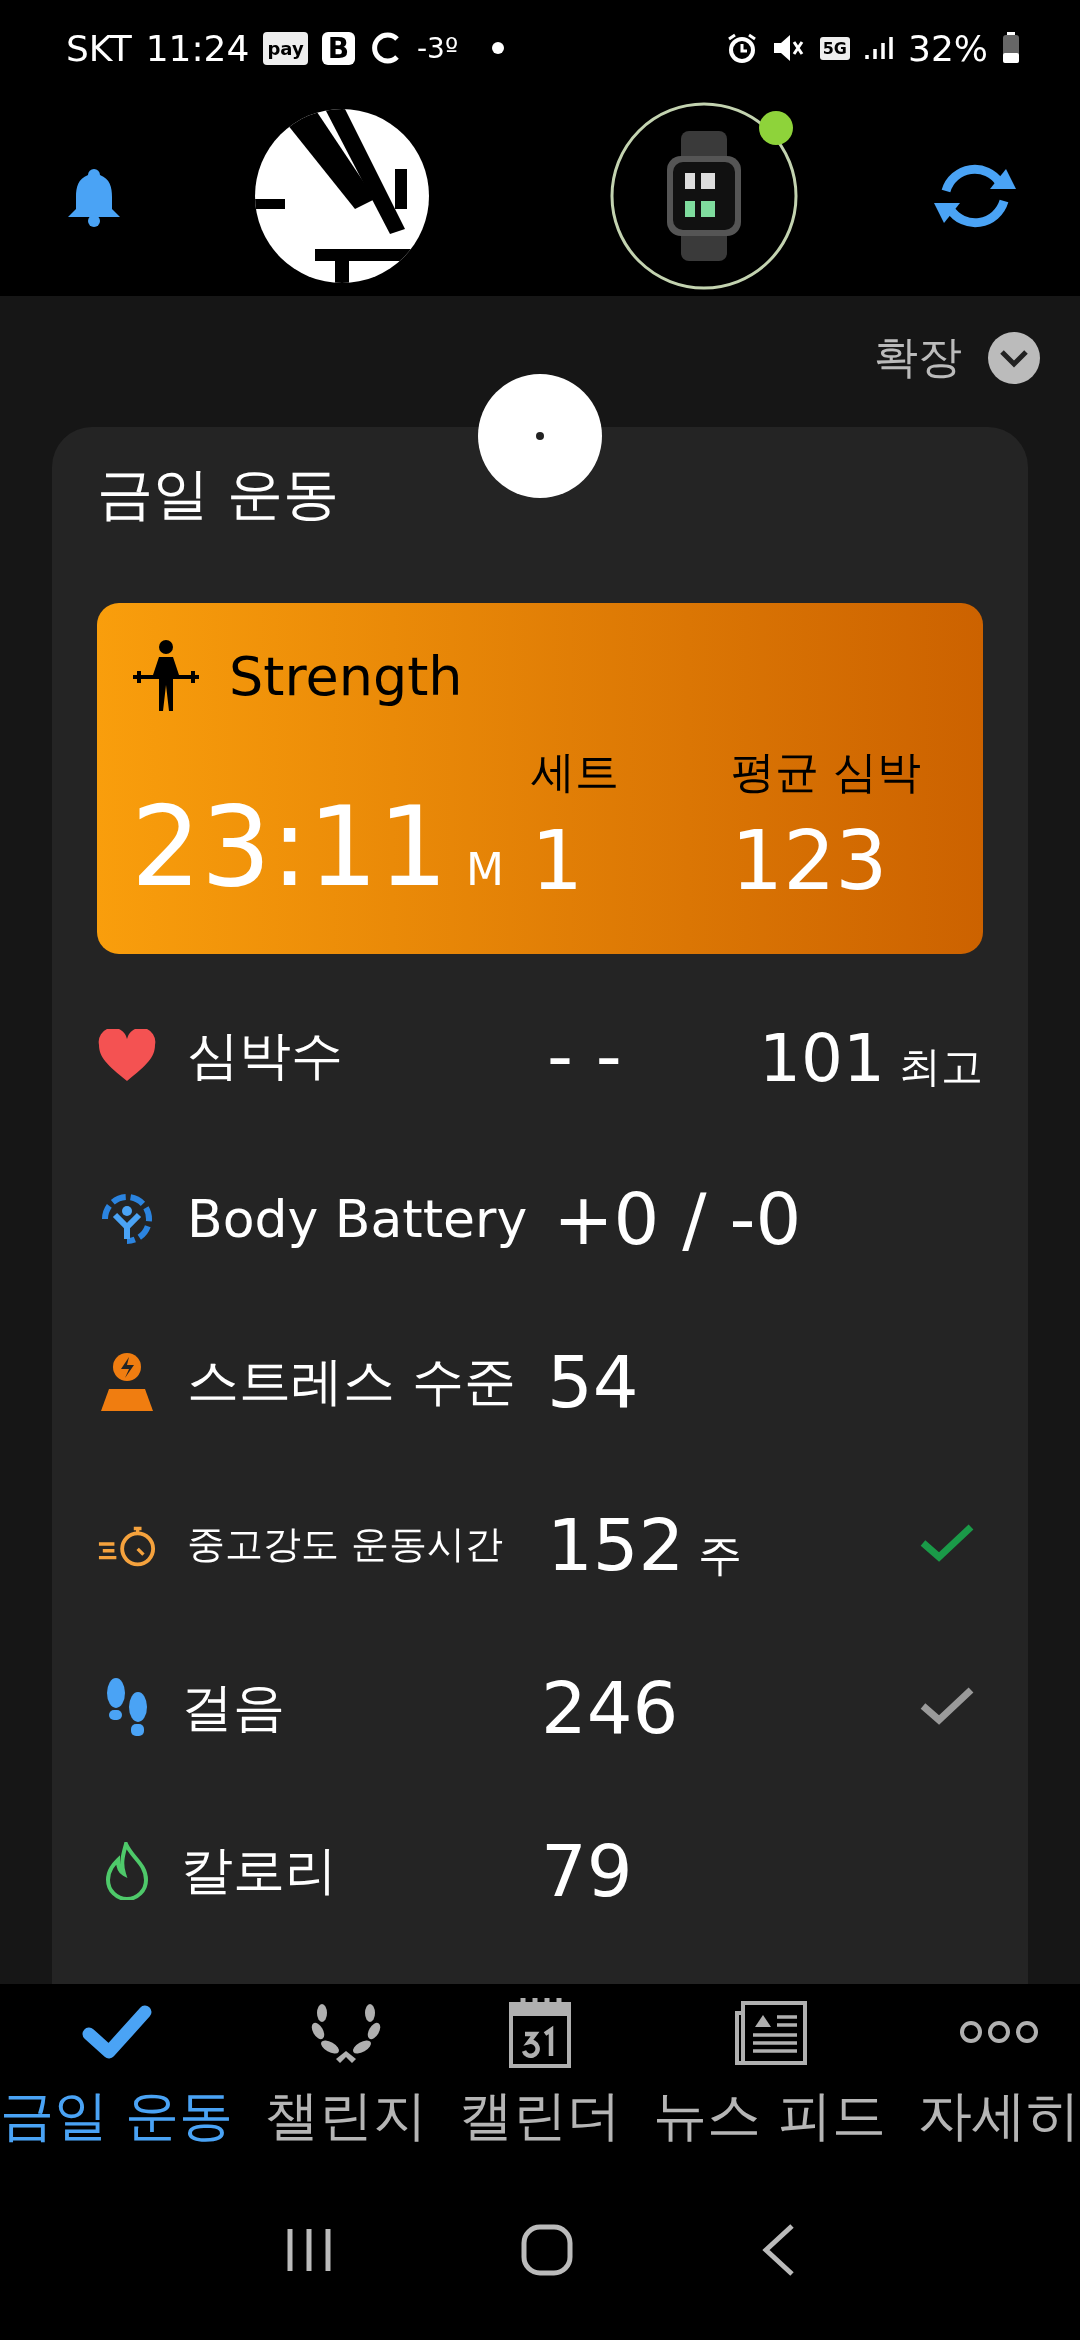 The image size is (1080, 2340). Describe the element at coordinates (769, 2072) in the screenshot. I see `nav-tab: 뉴스 피드` at that location.